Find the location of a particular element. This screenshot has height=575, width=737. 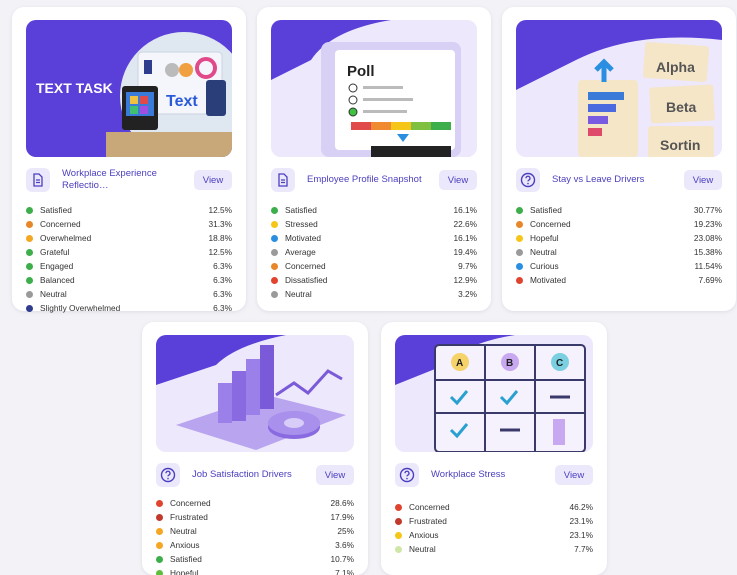

stat-value: 25% is located at coordinates (345, 531).